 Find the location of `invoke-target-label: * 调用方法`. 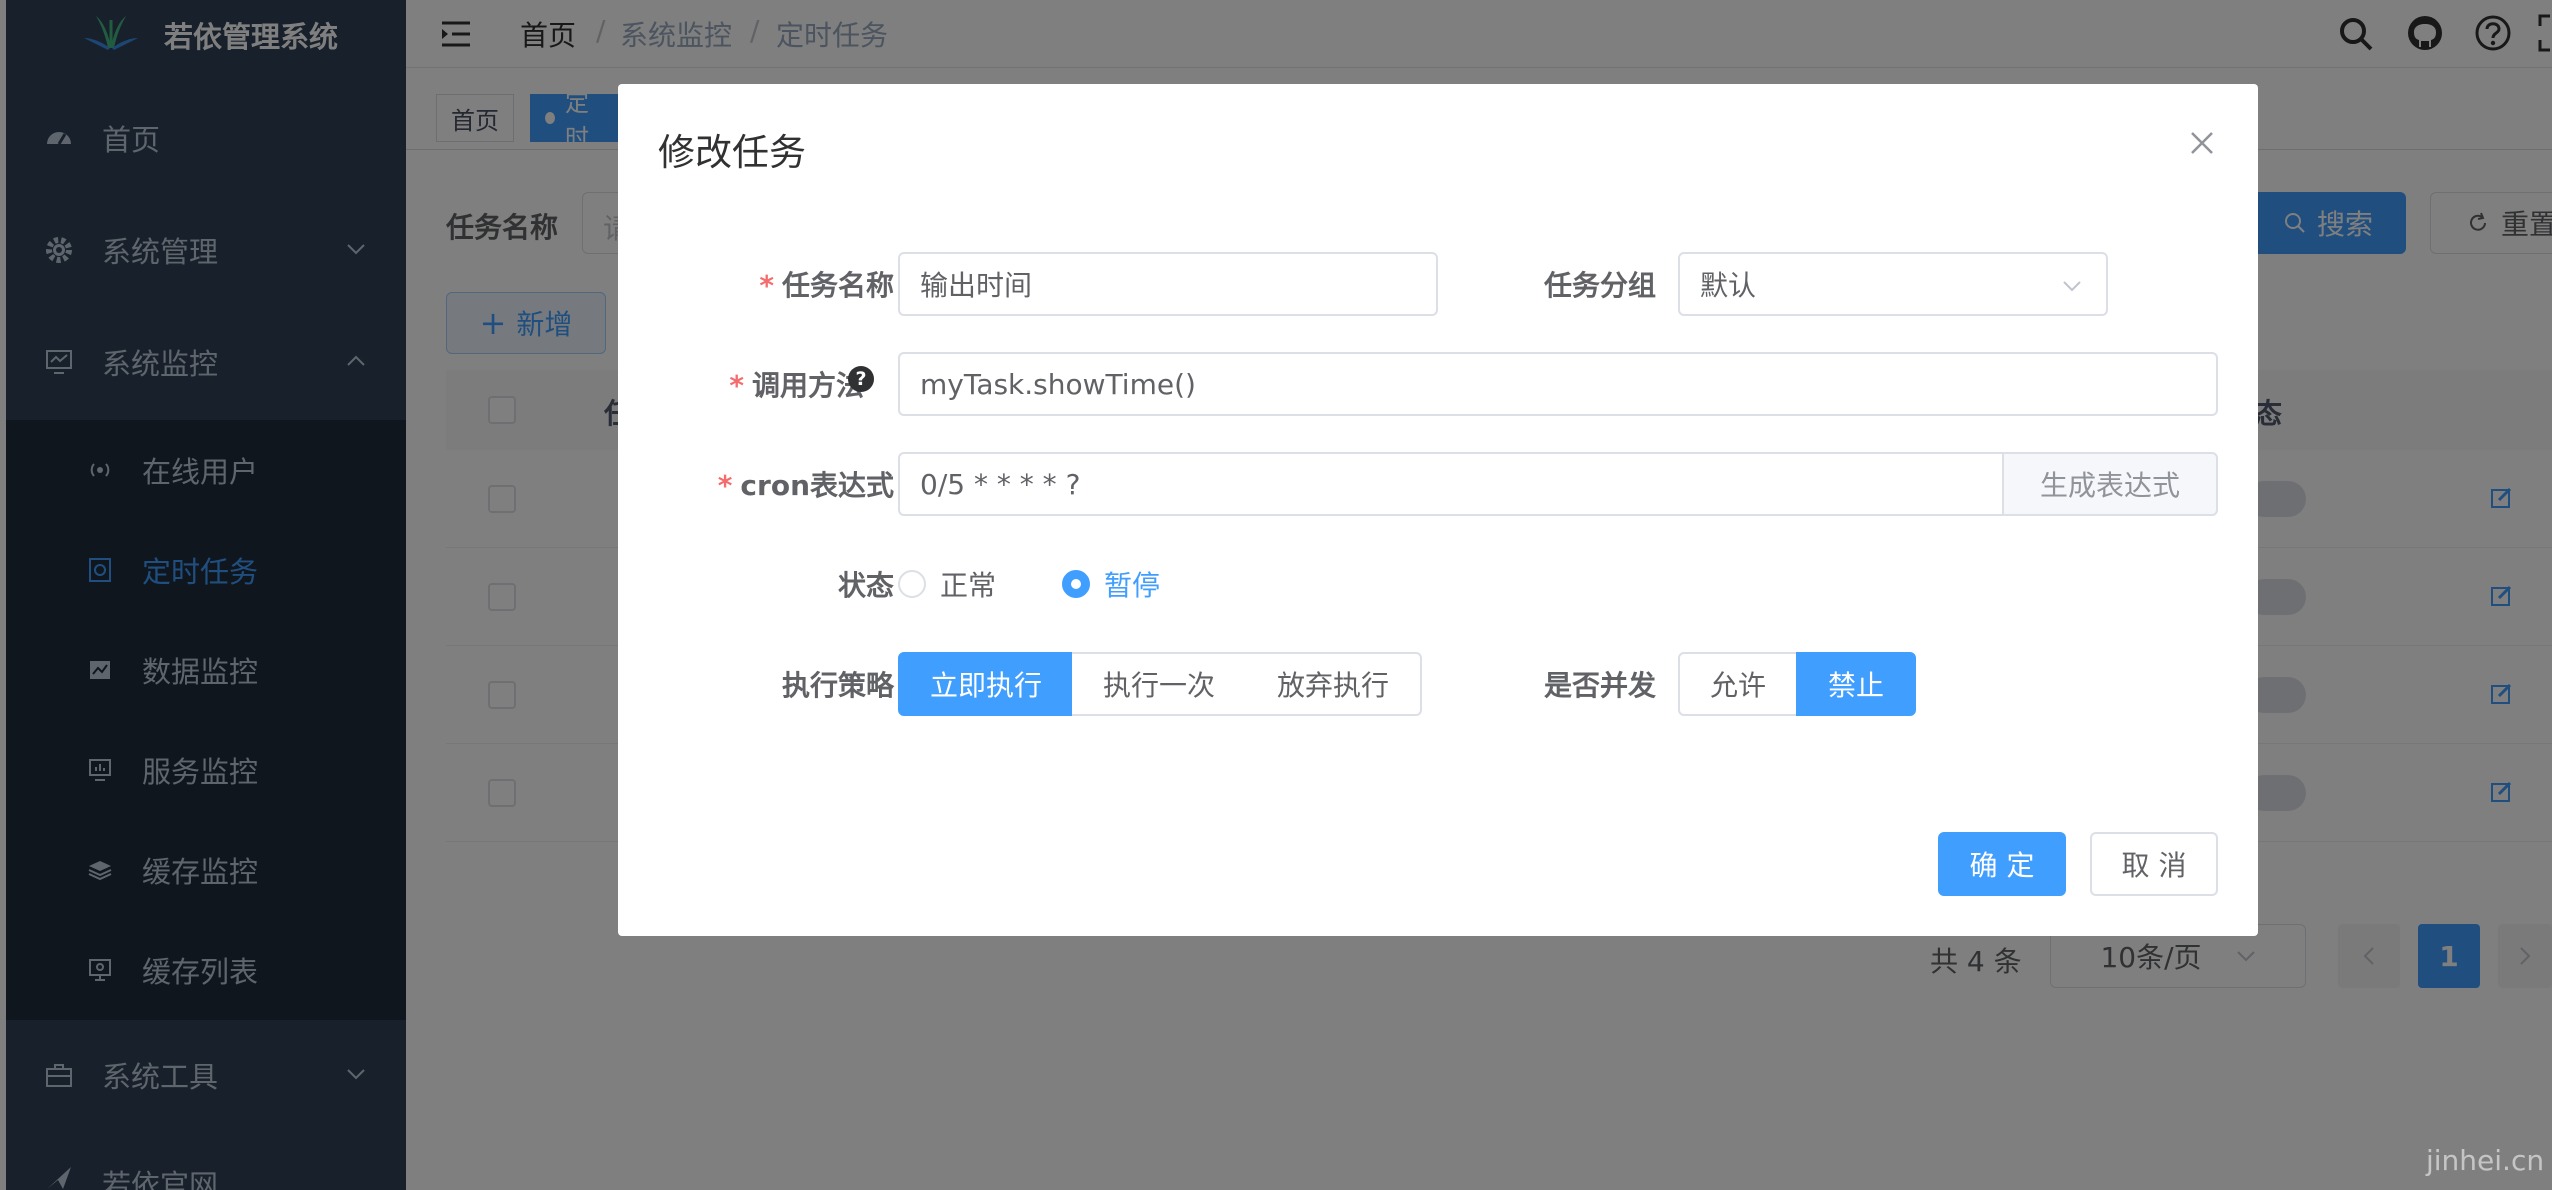

invoke-target-label: * 调用方法 is located at coordinates (796, 385).